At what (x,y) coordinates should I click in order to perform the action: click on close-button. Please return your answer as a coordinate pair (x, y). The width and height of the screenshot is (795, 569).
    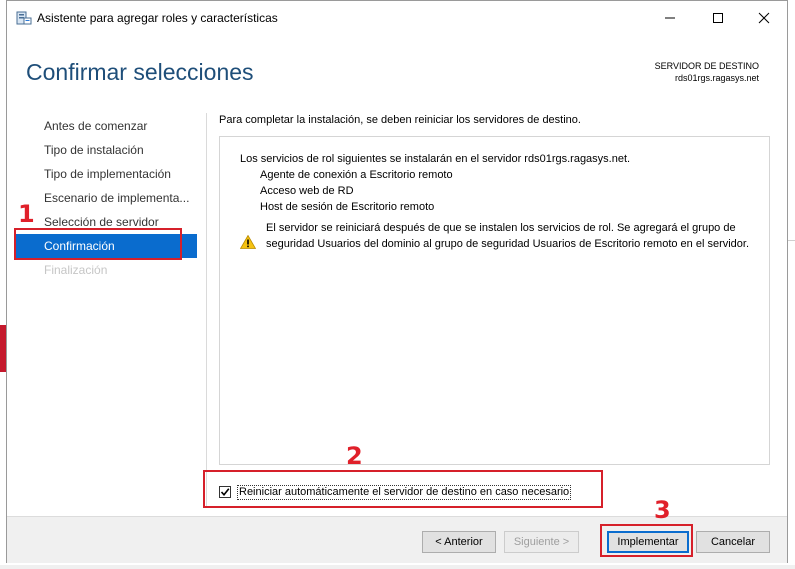
    Looking at the image, I should click on (764, 18).